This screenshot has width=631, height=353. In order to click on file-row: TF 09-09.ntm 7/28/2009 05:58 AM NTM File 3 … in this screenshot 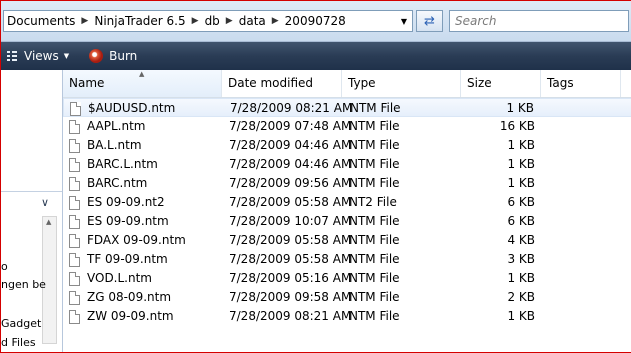, I will do `click(347, 259)`.